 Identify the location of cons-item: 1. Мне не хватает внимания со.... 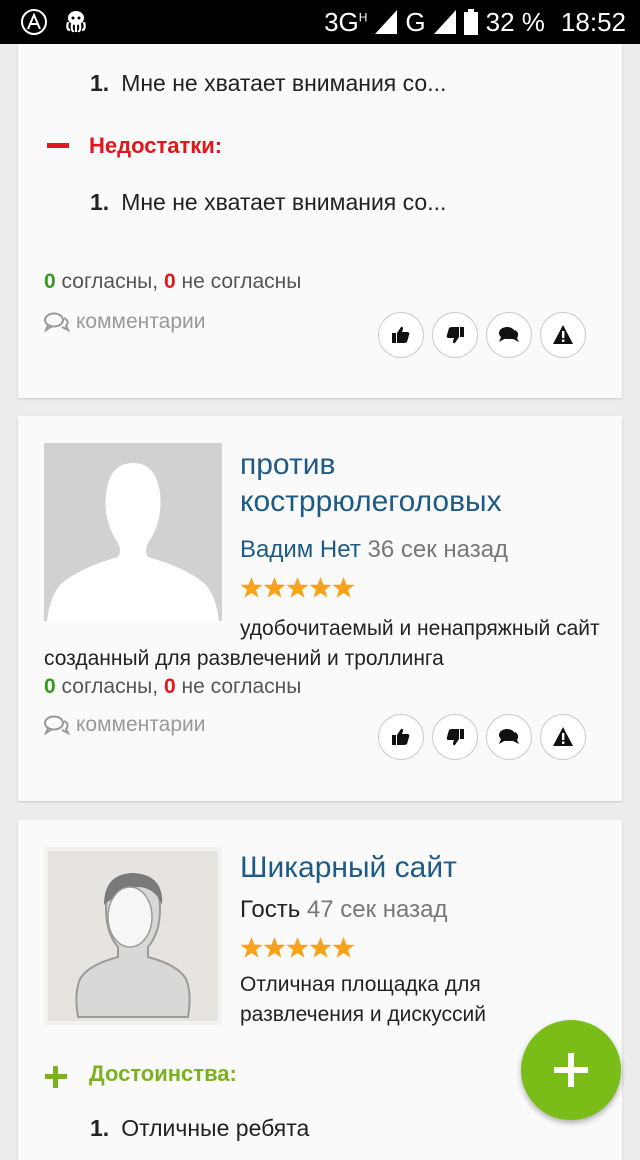
(268, 202).